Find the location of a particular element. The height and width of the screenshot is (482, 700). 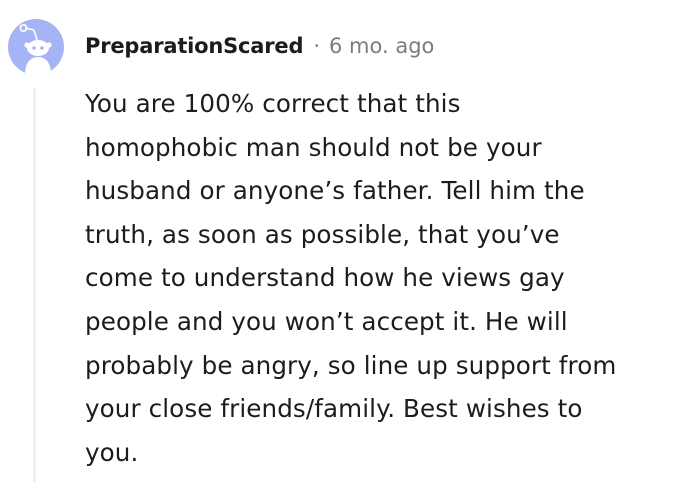

comment-body-line: husband or anyone’s father. Tell him the is located at coordinates (335, 191).